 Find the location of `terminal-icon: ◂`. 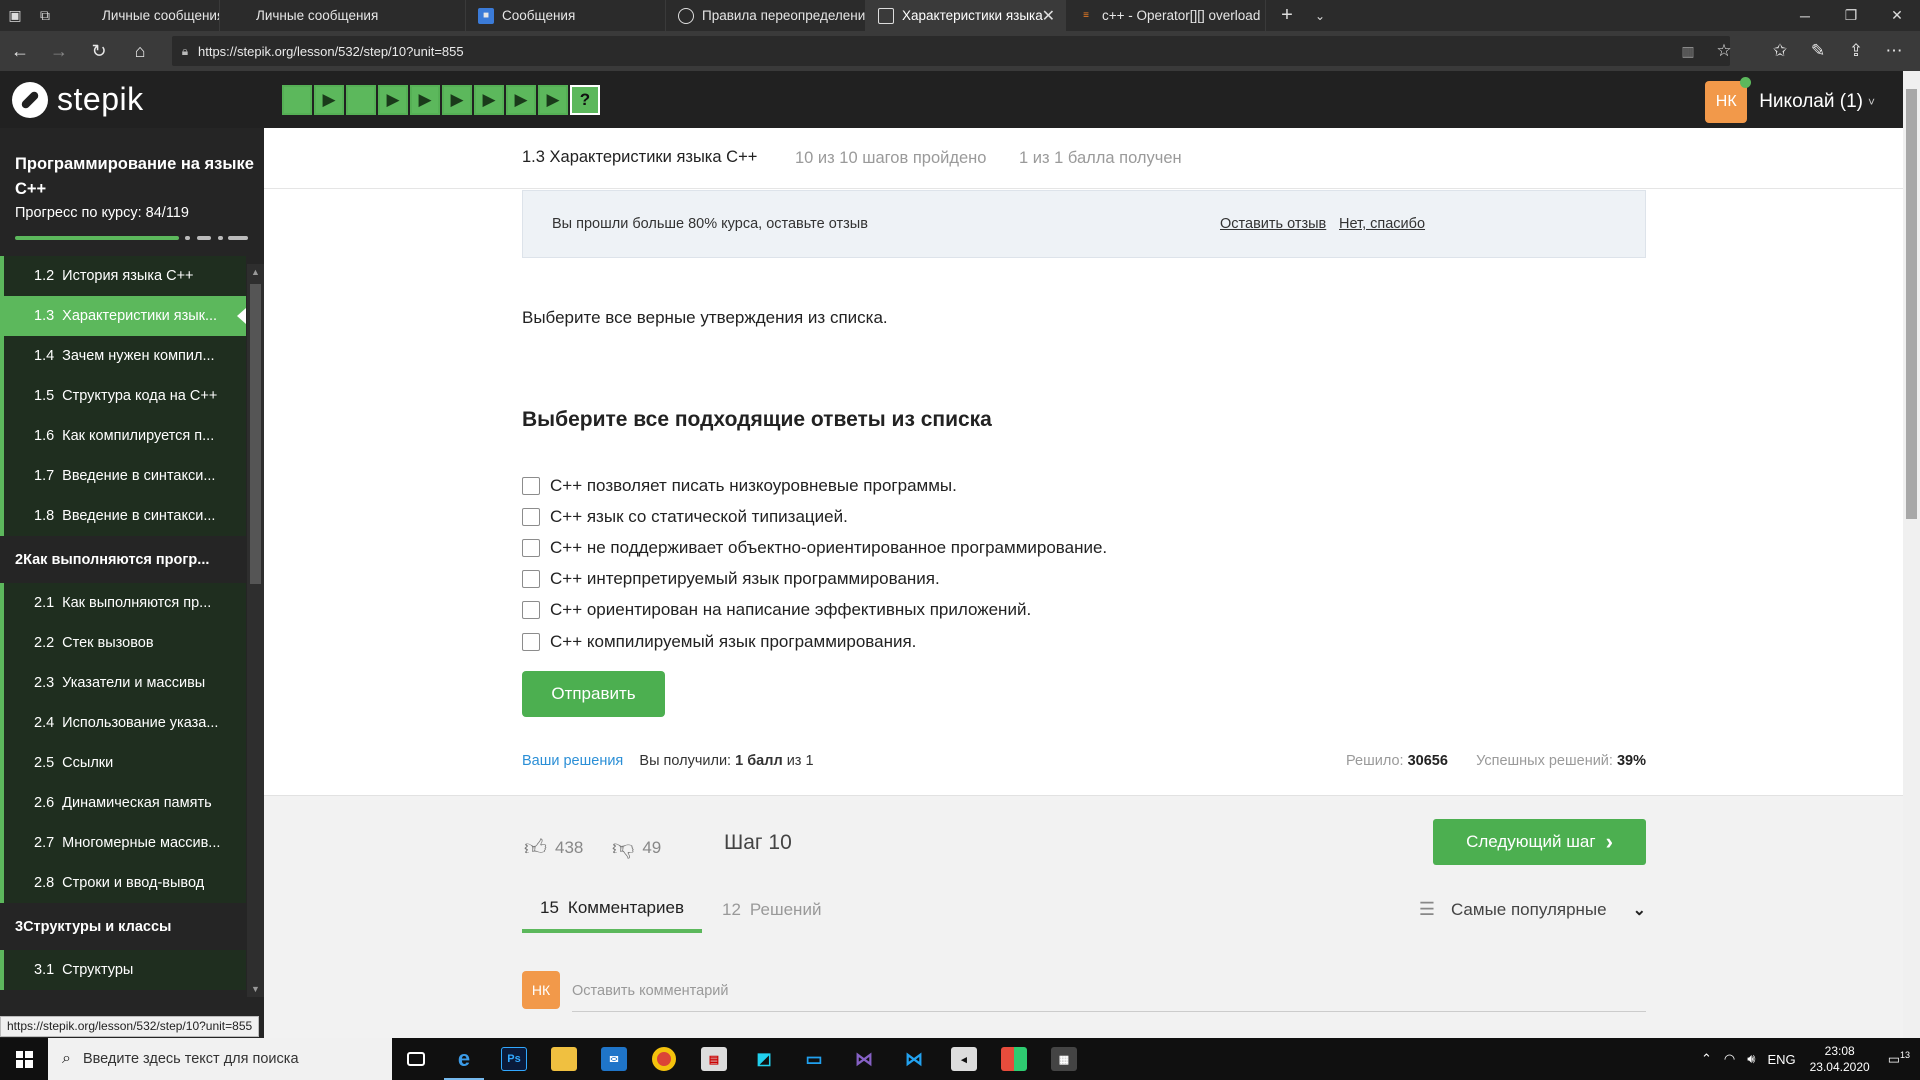

terminal-icon: ◂ is located at coordinates (964, 1059).